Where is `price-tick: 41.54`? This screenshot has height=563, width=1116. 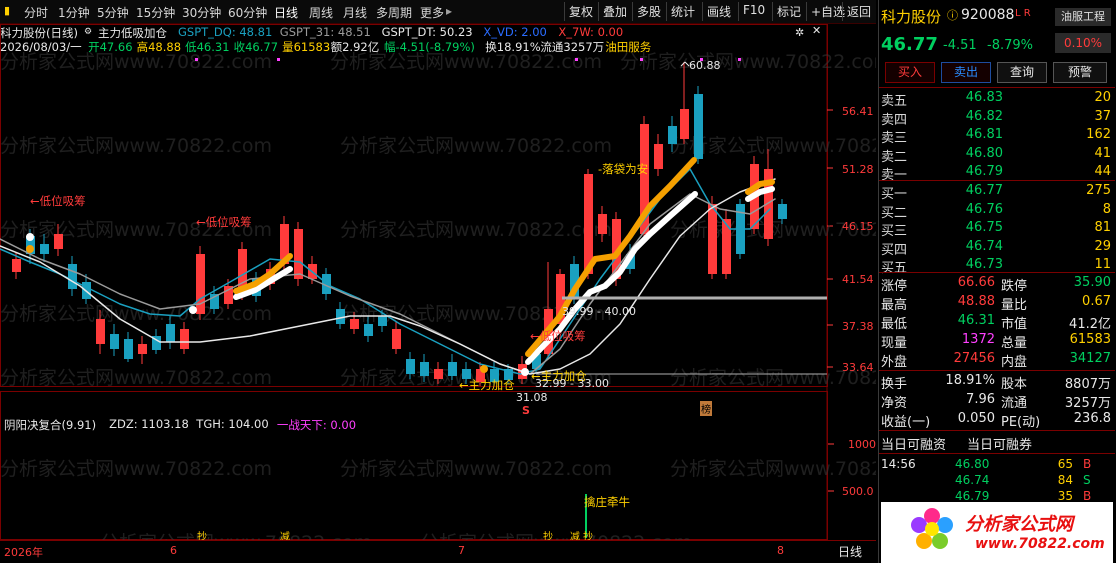
price-tick: 41.54 is located at coordinates (858, 279).